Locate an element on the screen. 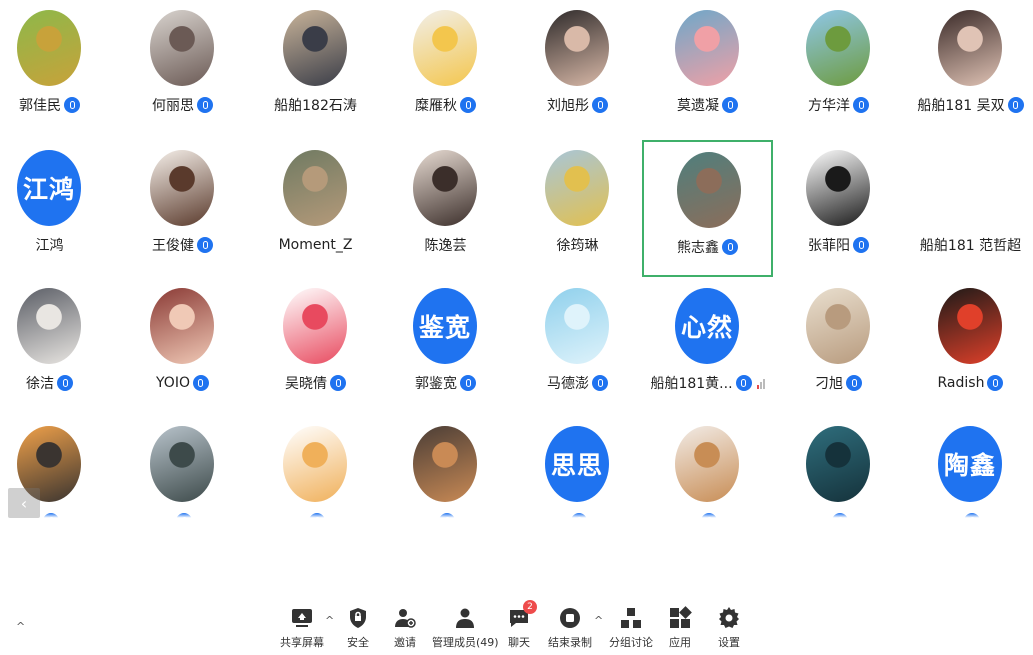  participant-tile: 何丽思 is located at coordinates (182, 68).